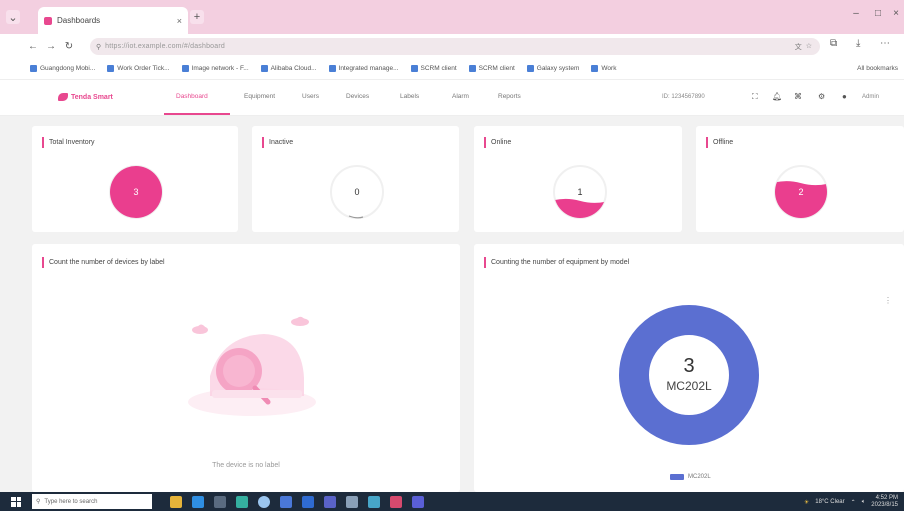 The height and width of the screenshot is (511, 904). What do you see at coordinates (699, 477) in the screenshot?
I see `legend-label: MC202L` at bounding box center [699, 477].